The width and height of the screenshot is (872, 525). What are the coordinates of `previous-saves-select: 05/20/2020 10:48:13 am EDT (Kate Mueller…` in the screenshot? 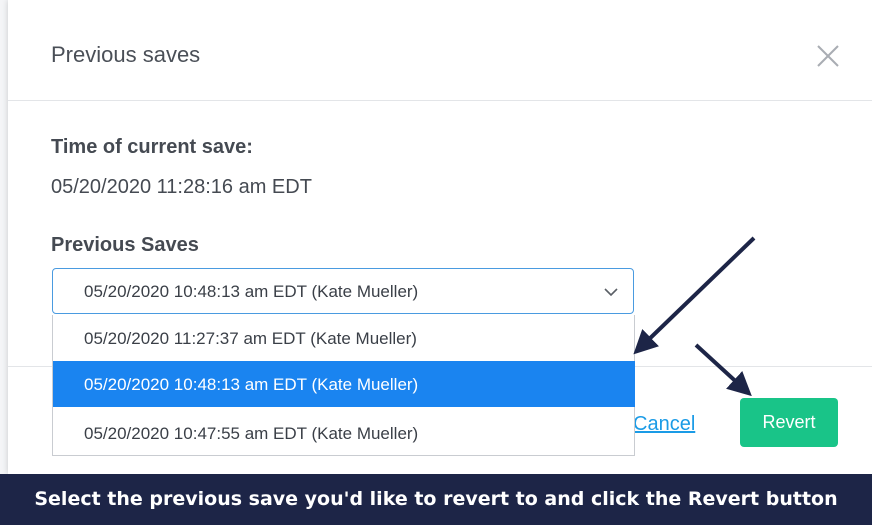 It's located at (343, 291).